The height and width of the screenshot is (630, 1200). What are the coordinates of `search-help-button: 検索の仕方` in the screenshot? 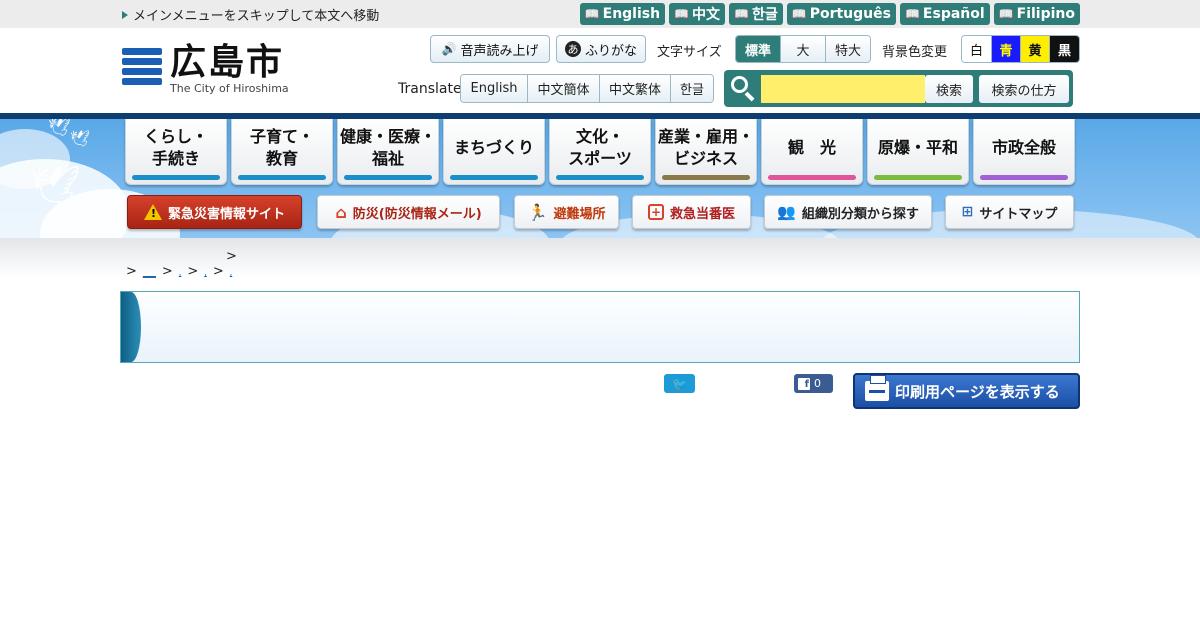 It's located at (1024, 89).